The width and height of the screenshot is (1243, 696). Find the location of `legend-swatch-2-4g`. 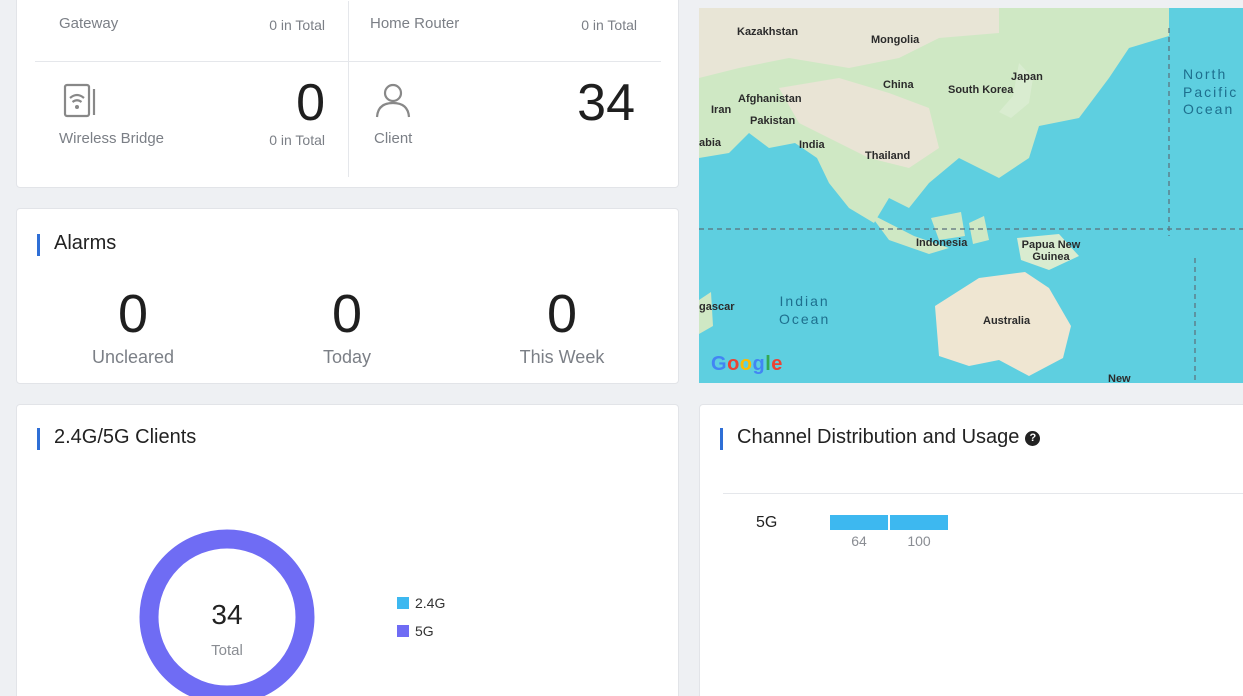

legend-swatch-2-4g is located at coordinates (403, 603).